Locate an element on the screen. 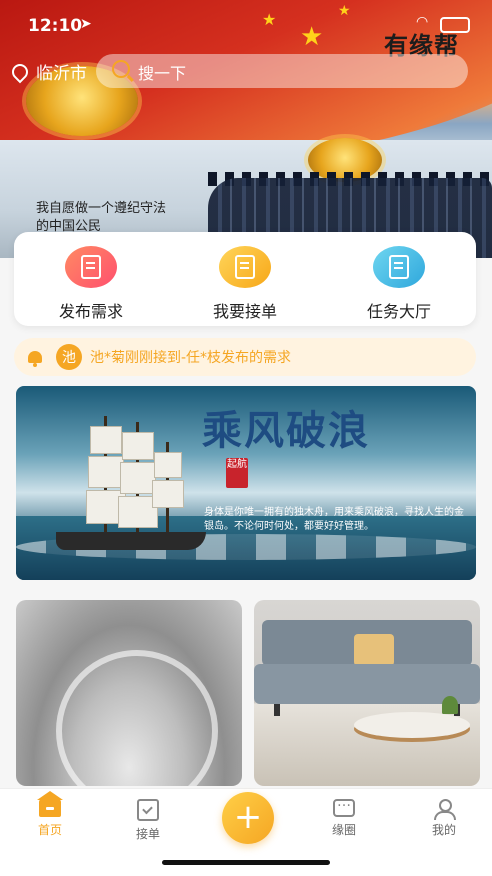 The height and width of the screenshot is (876, 492). edit-doc-icon is located at coordinates (91, 267).